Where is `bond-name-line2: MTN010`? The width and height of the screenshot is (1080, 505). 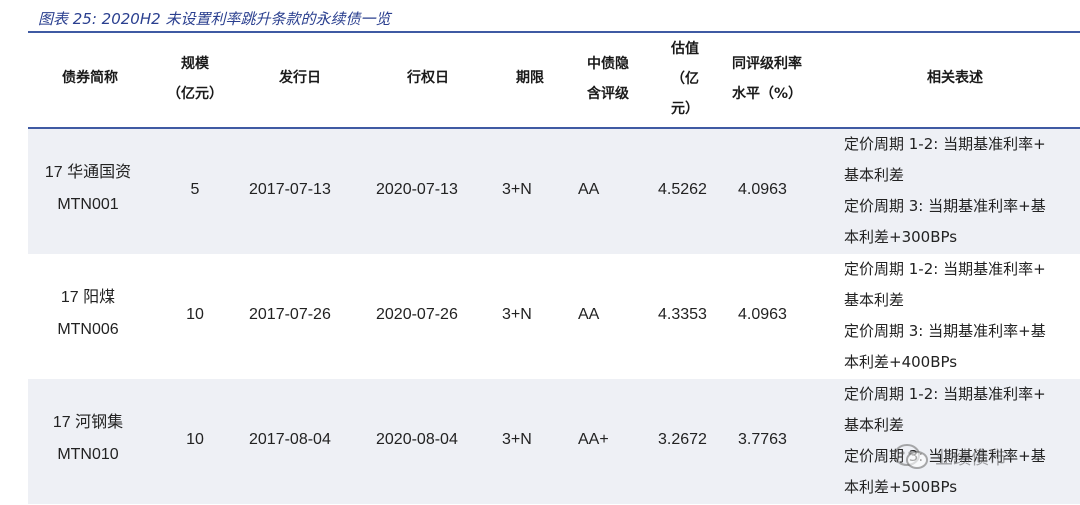
bond-name-line2: MTN010 is located at coordinates (88, 454).